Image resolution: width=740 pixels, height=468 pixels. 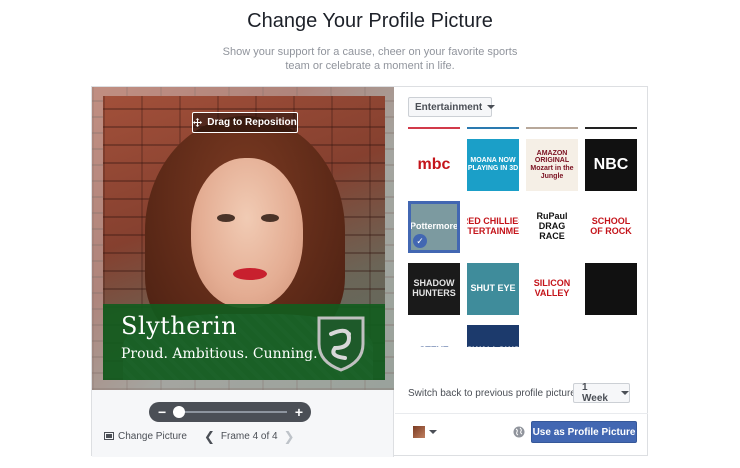 I want to click on frame-option: SILICON VALLEY, so click(x=552, y=289).